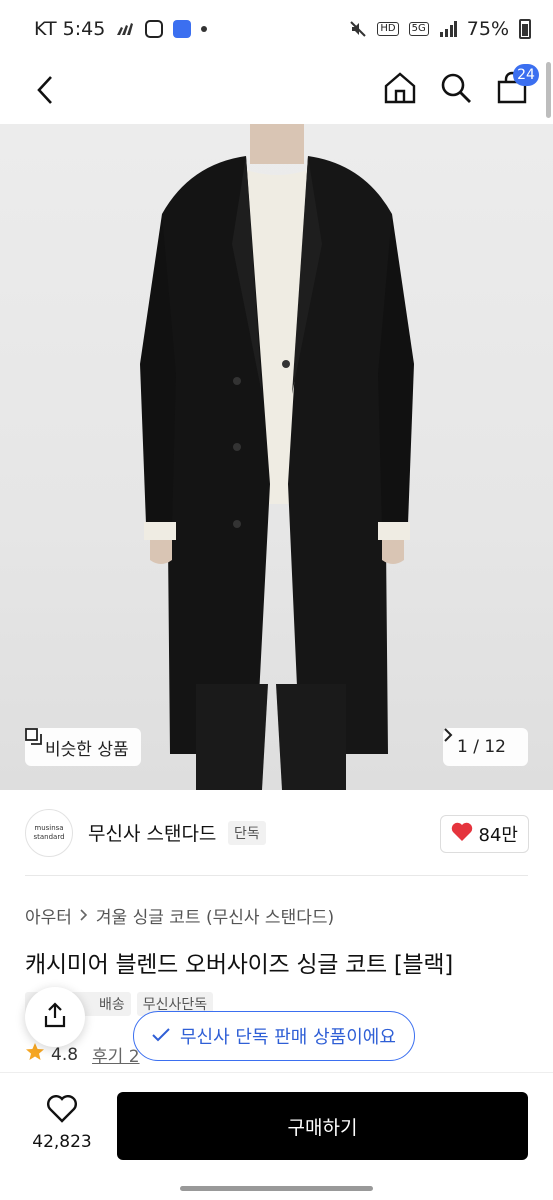 The height and width of the screenshot is (1200, 553). I want to click on similar-products-button: 비슷한 상품, so click(83, 747).